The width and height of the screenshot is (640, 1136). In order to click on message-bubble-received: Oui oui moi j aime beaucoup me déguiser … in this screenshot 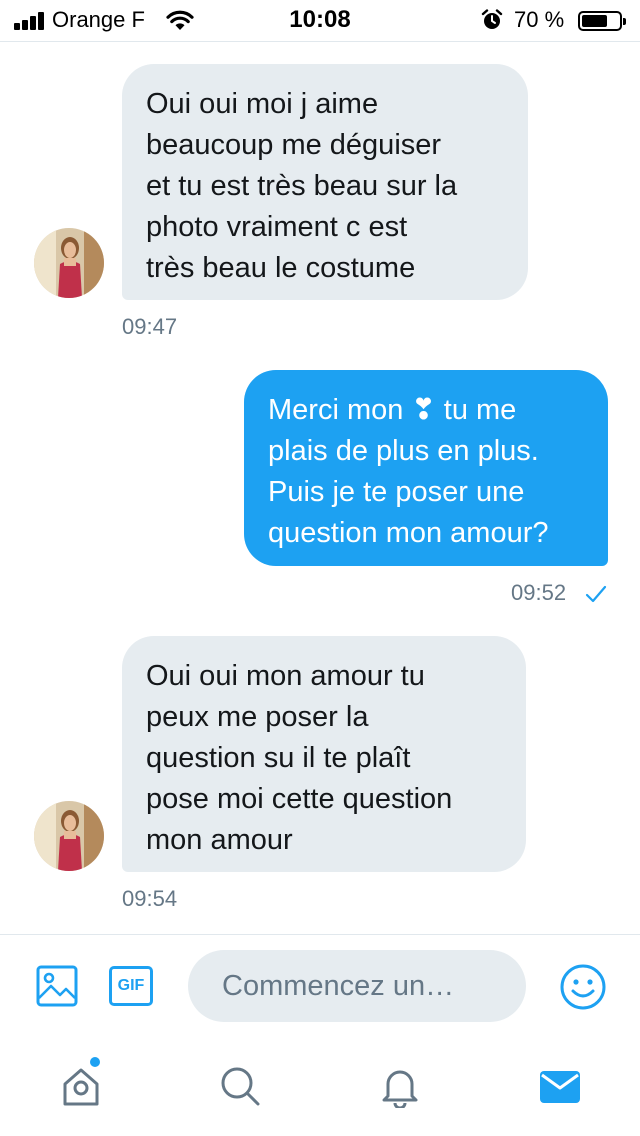, I will do `click(325, 182)`.